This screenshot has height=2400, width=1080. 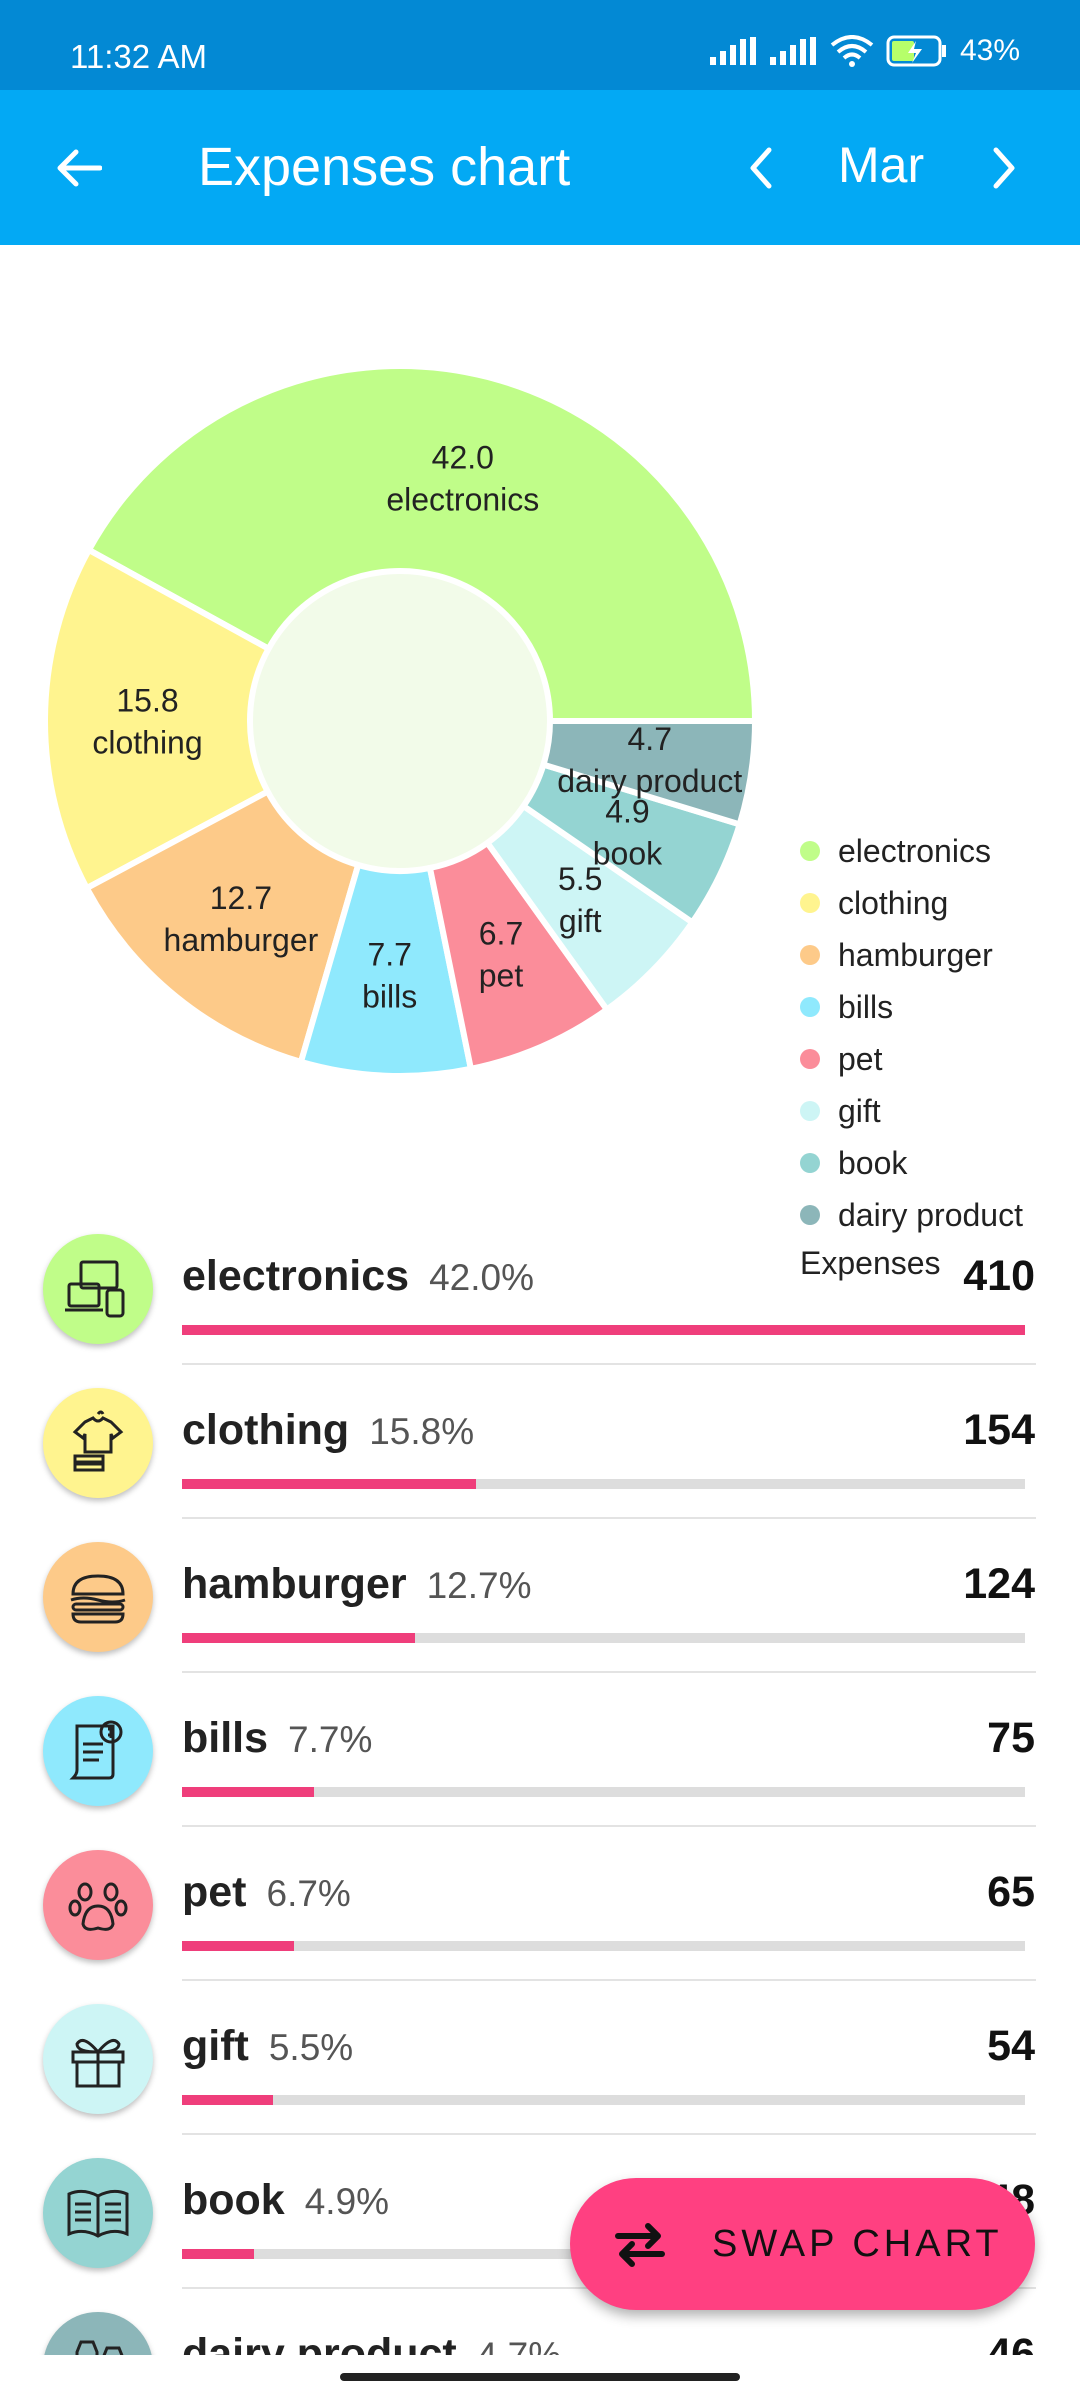 I want to click on app-bar: Expenses chart Mar, so click(x=540, y=167).